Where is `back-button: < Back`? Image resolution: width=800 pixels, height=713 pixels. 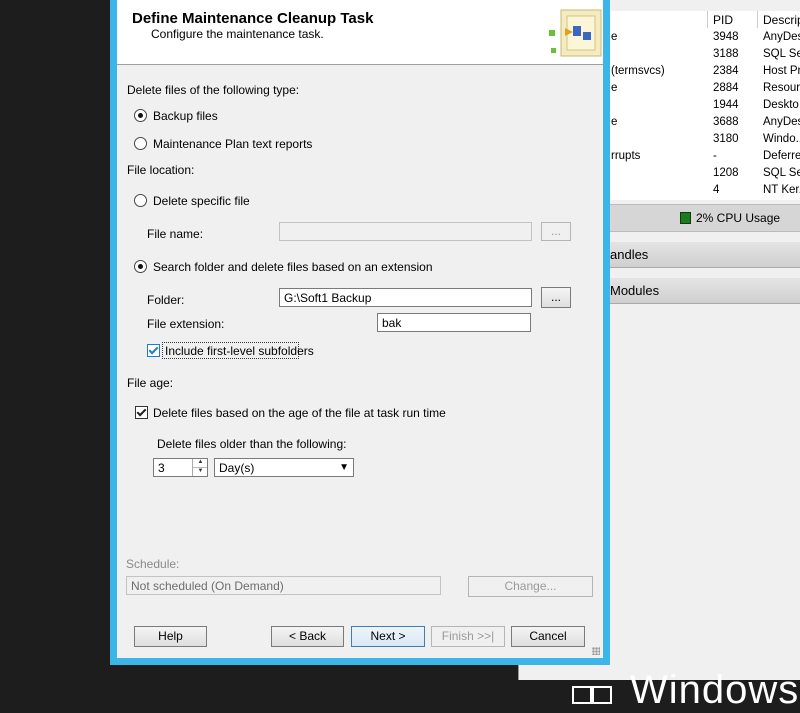
back-button: < Back is located at coordinates (307, 636).